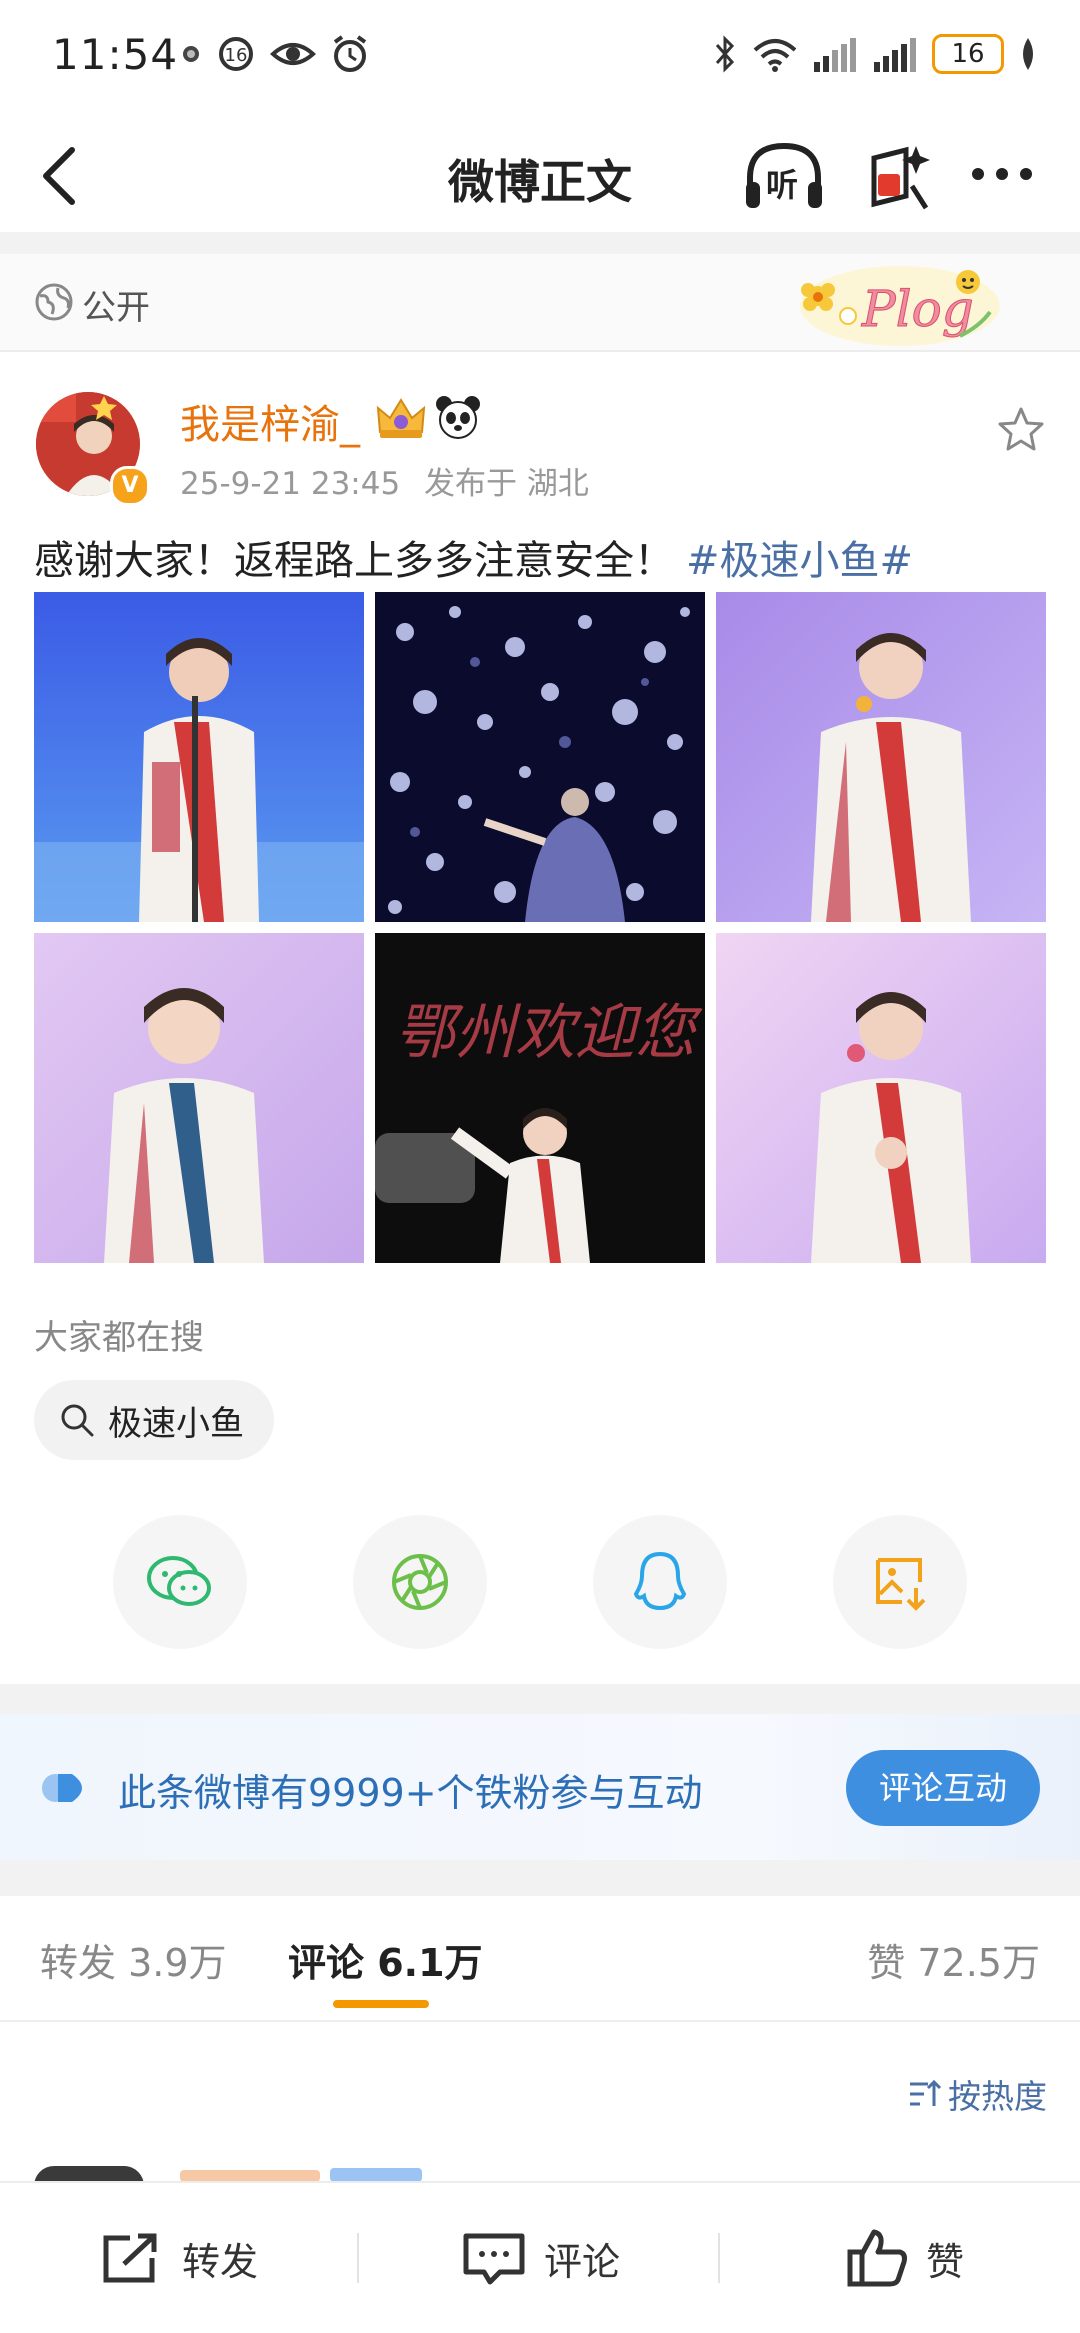 Image resolution: width=1080 pixels, height=2333 pixels. I want to click on comment-button: 评论, so click(541, 2258).